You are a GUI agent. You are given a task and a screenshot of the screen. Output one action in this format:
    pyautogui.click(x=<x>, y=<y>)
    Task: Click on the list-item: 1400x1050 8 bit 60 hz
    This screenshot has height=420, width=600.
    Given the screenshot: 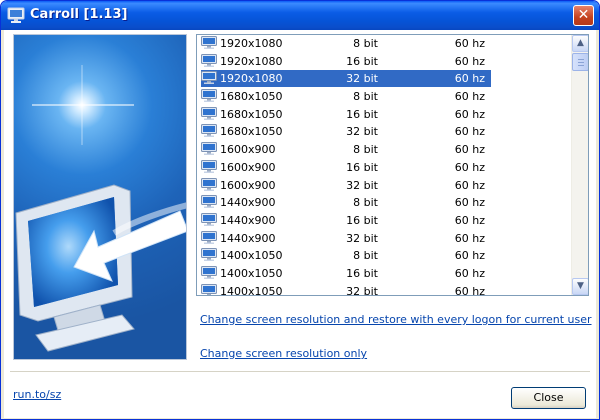 What is the action you would take?
    pyautogui.click(x=384, y=256)
    